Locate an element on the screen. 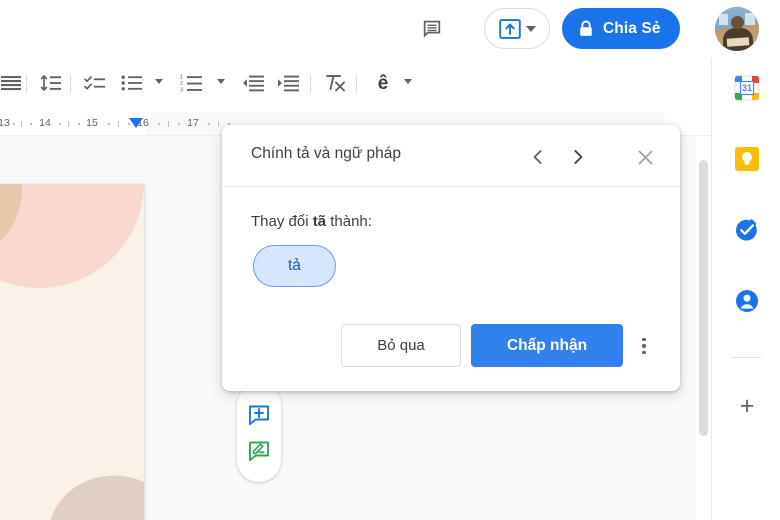 Image resolution: width=780 pixels, height=520 pixels. top-bar: Chia Sẻ is located at coordinates (390, 29).